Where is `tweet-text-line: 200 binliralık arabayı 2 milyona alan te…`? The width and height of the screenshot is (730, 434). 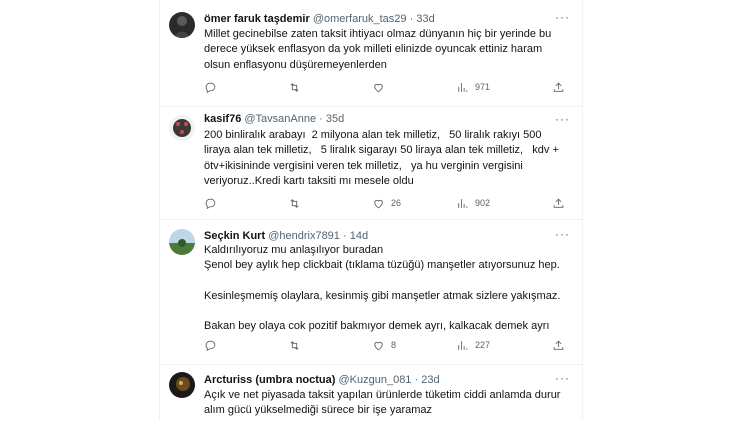
tweet-text-line: 200 binliralık arabayı 2 milyona alan te… is located at coordinates (383, 158).